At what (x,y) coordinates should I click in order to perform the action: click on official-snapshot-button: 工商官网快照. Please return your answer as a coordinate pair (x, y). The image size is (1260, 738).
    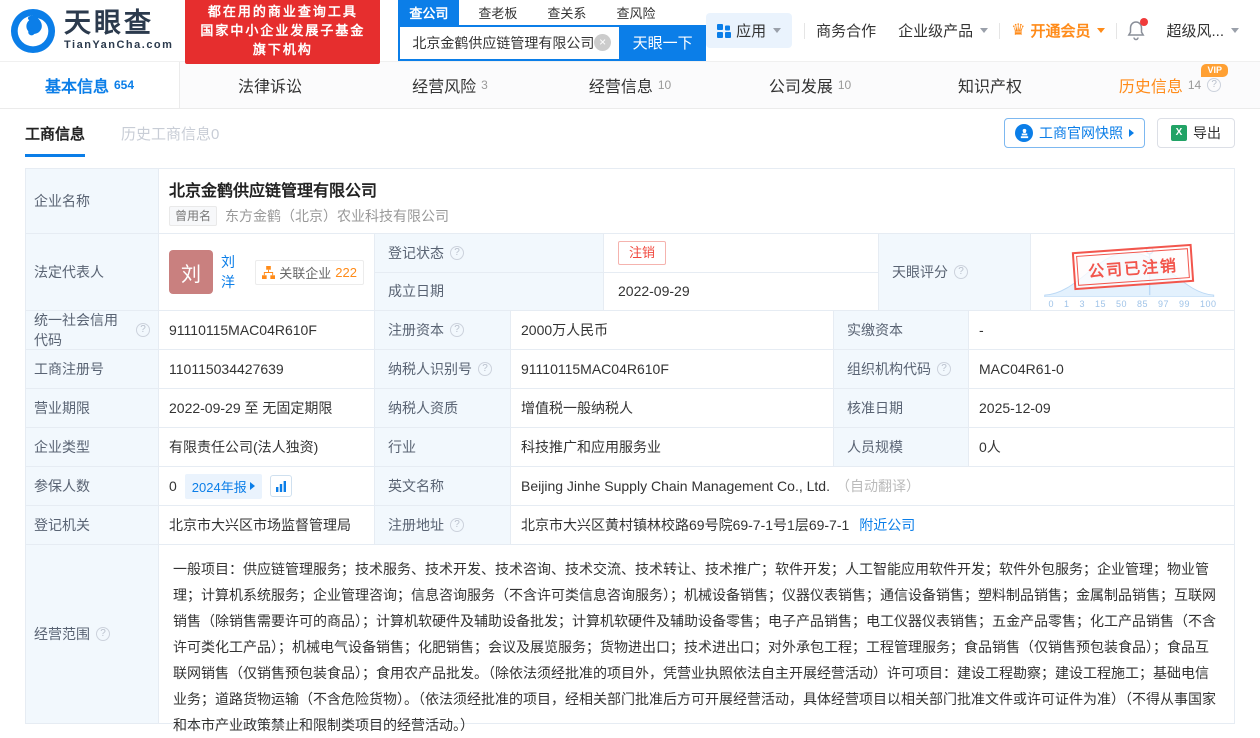
    Looking at the image, I should click on (1074, 133).